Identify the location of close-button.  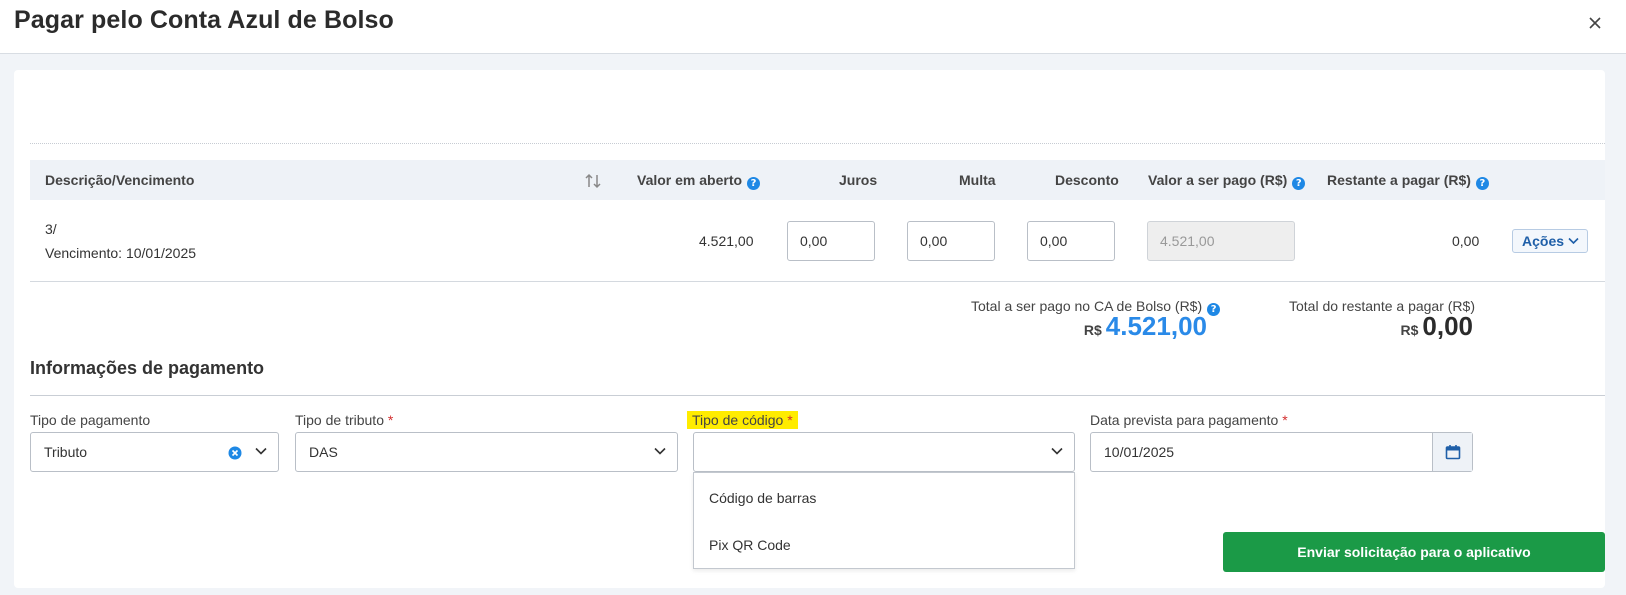
(1595, 23).